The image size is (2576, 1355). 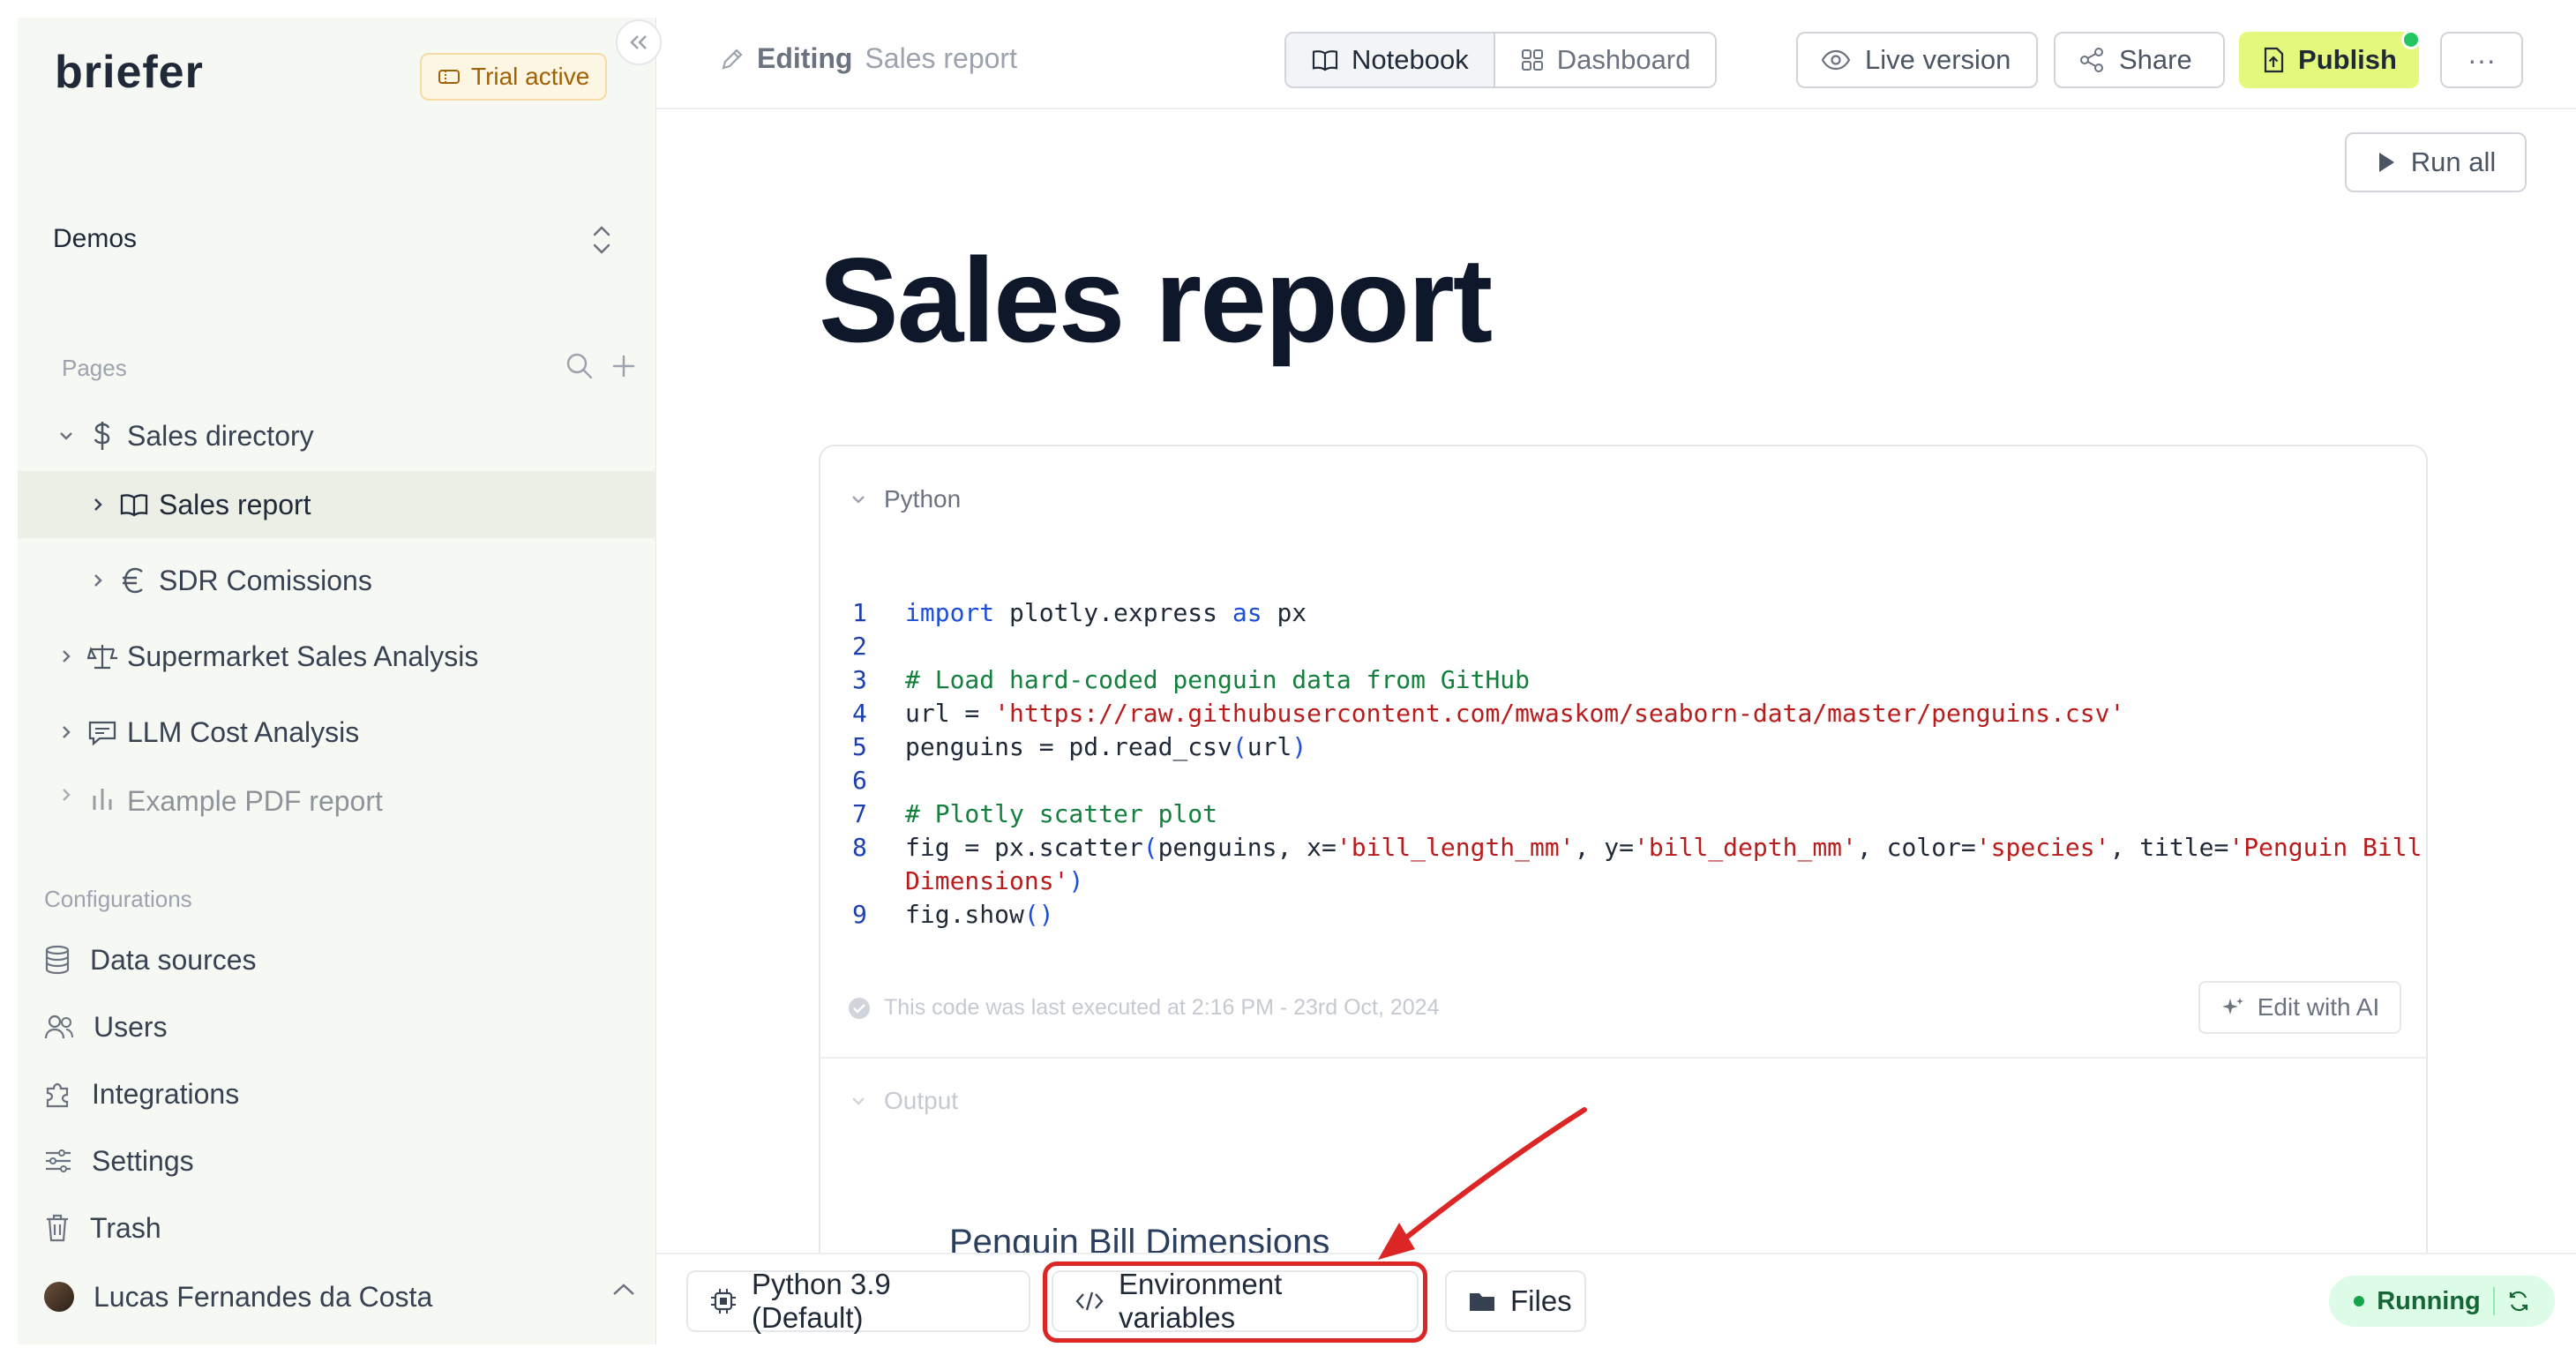 I want to click on sparkle-icon, so click(x=2232, y=1007).